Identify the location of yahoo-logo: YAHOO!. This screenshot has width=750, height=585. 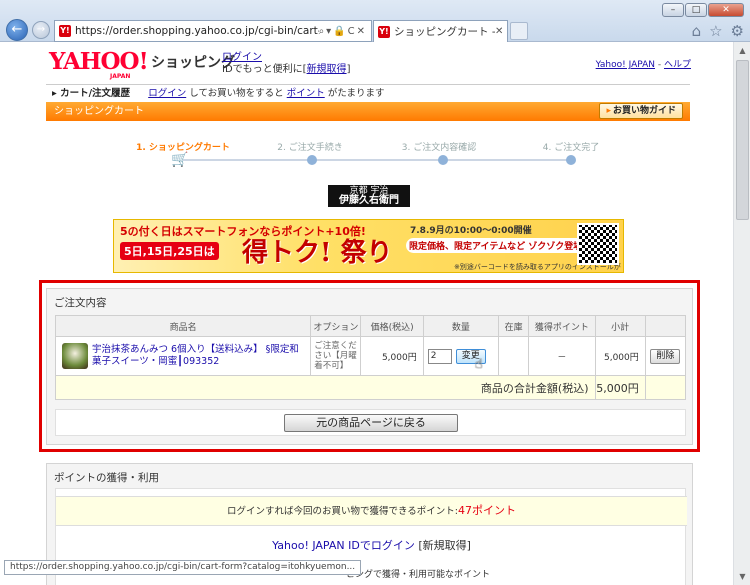
(99, 61).